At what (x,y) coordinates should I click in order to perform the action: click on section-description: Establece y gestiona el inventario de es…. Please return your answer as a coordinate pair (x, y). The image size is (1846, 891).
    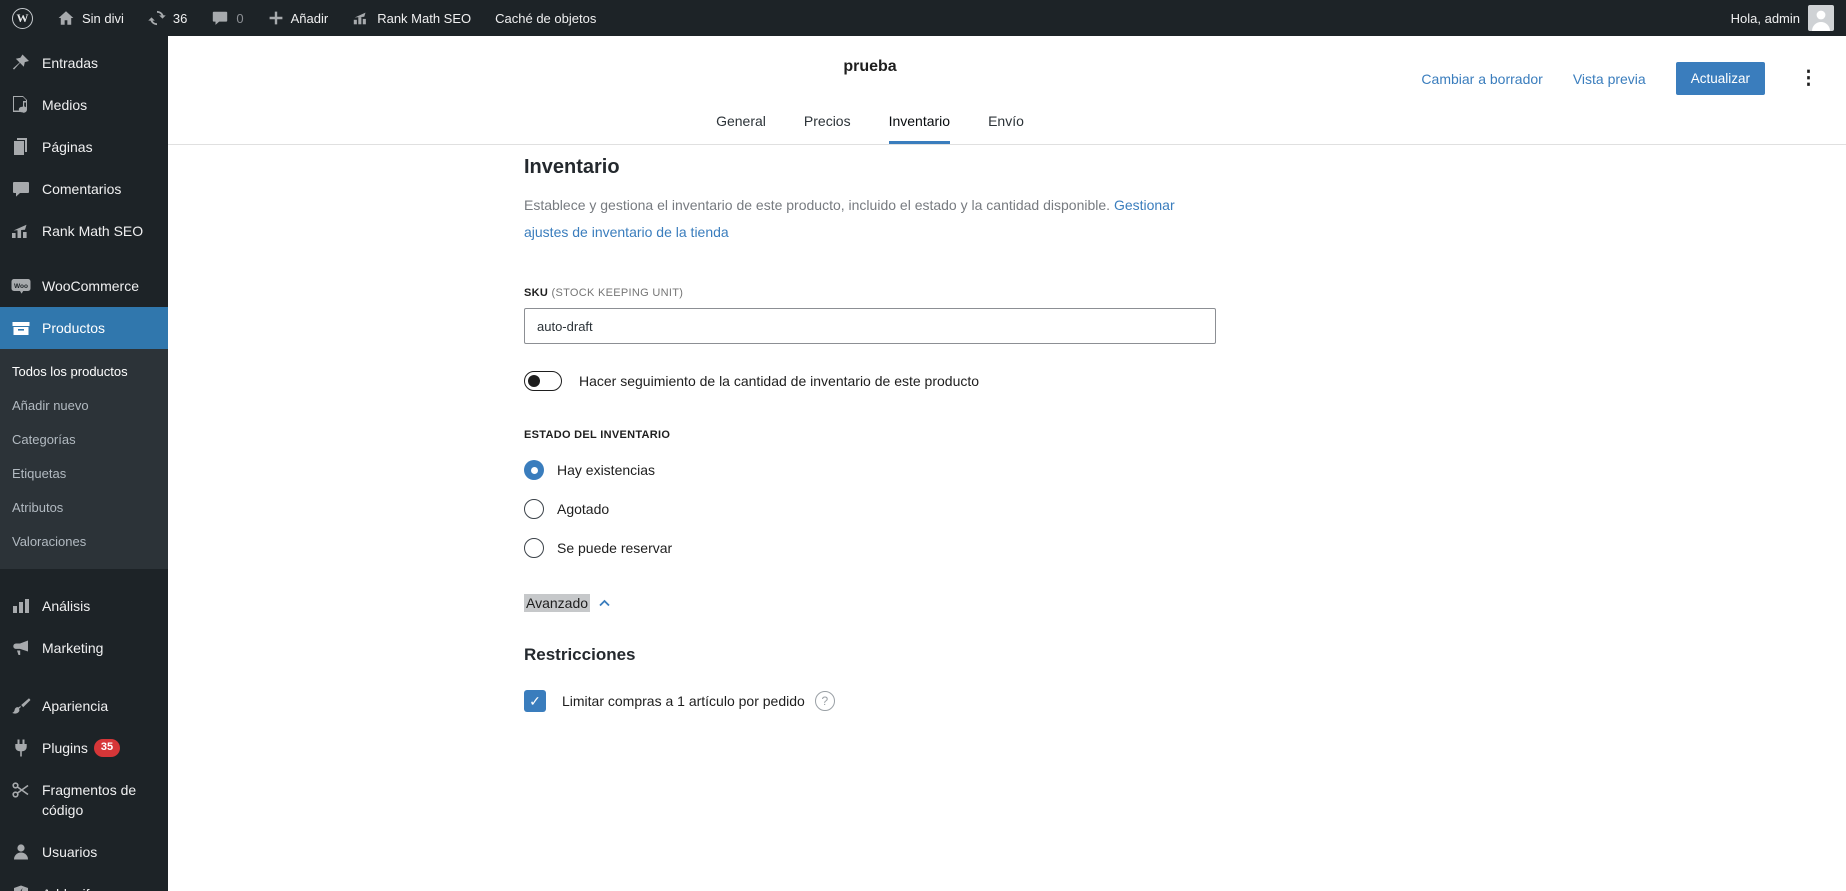
    Looking at the image, I should click on (870, 219).